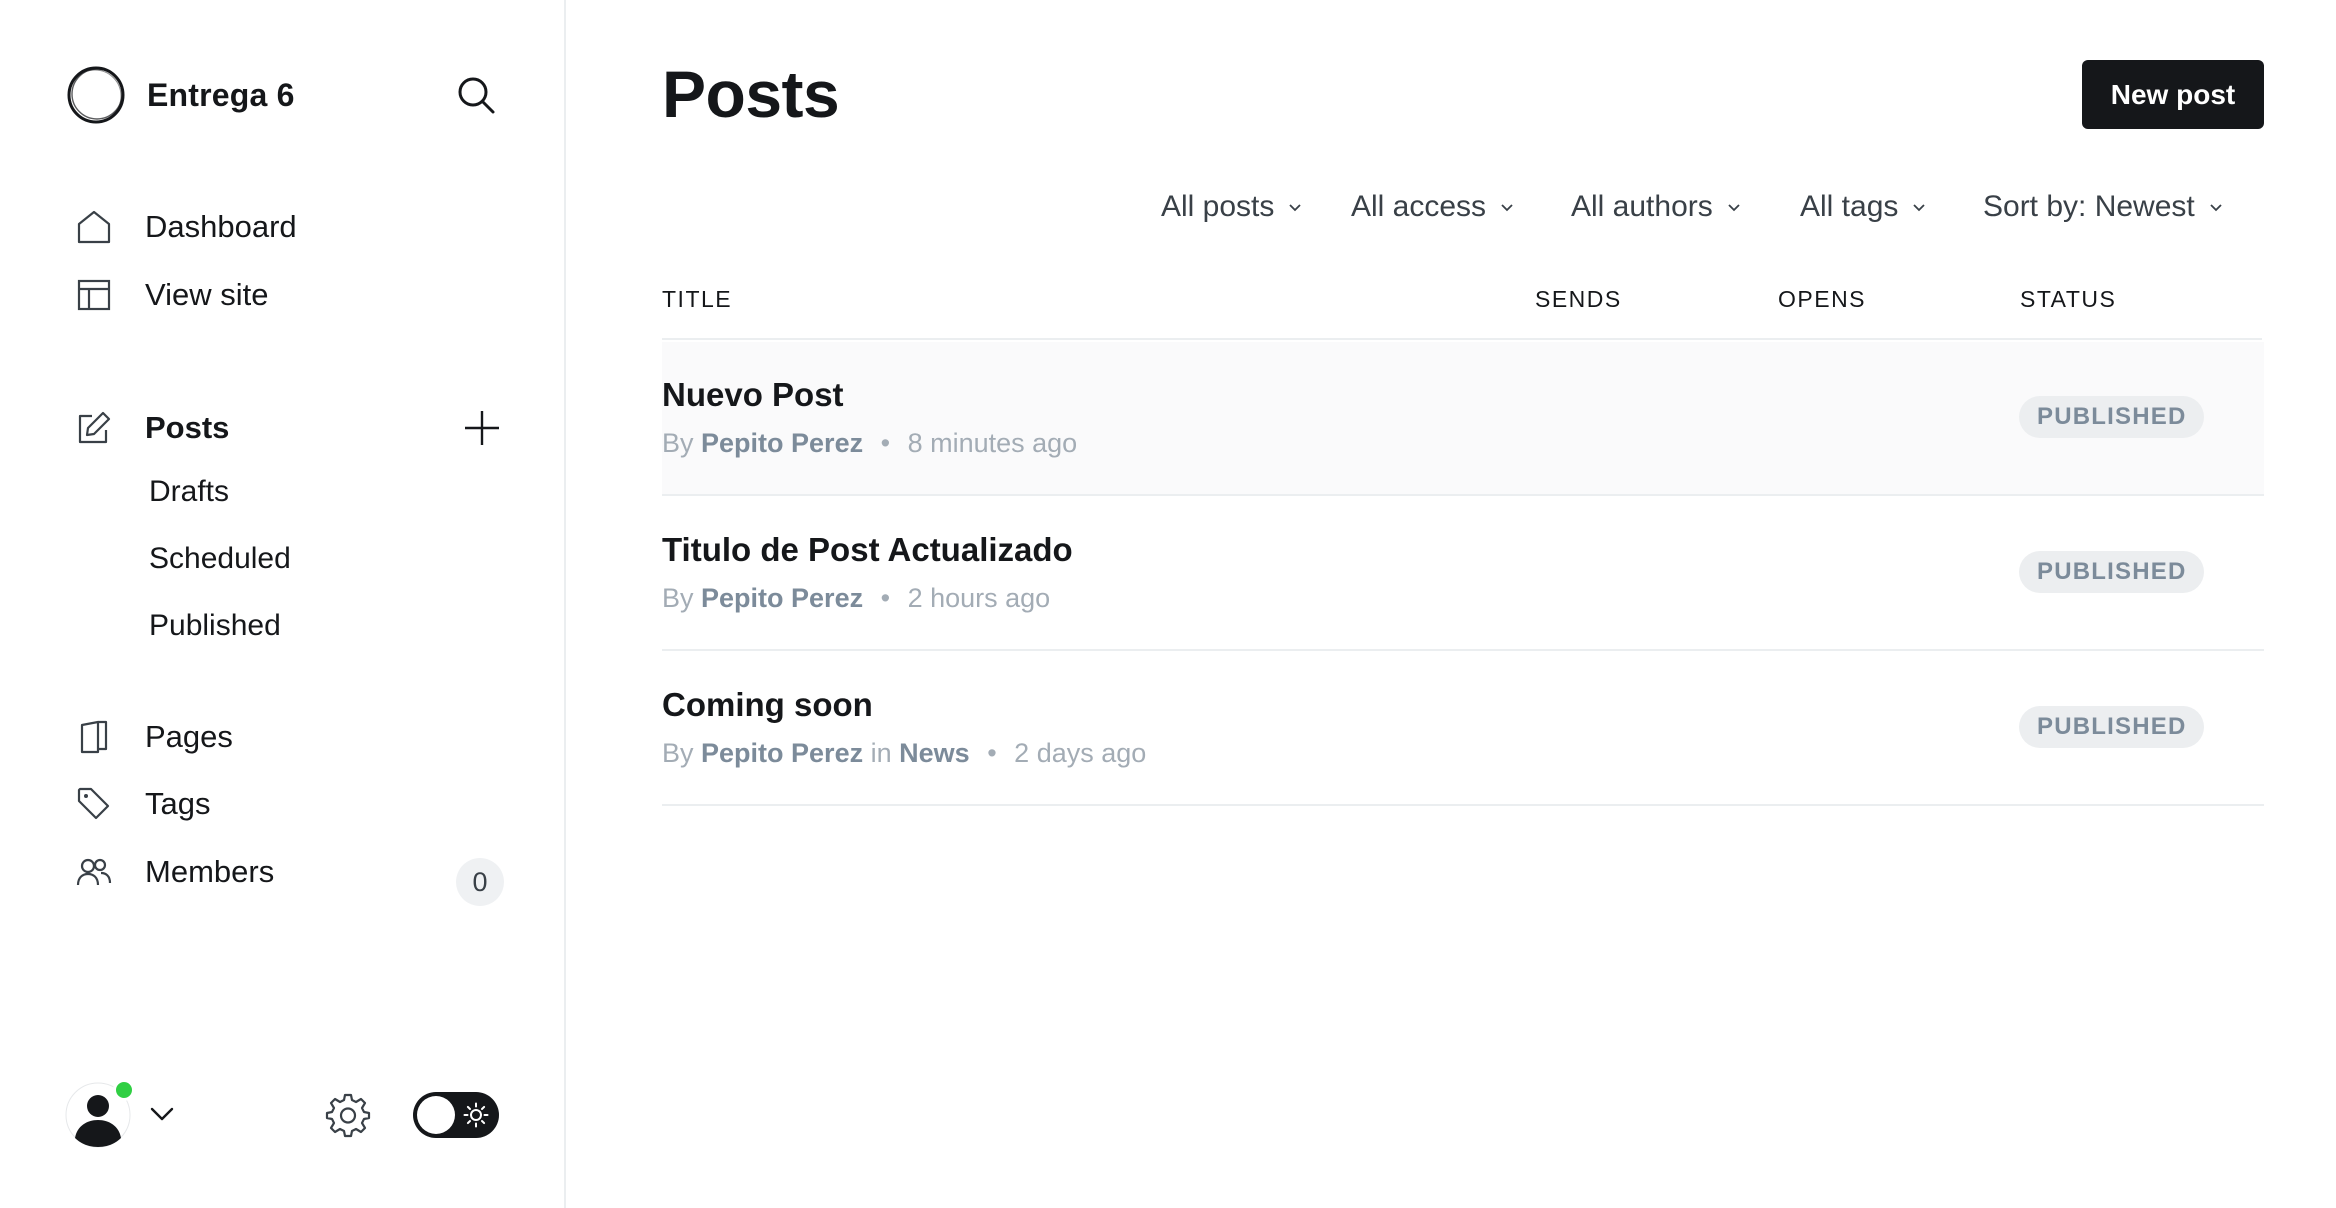 Image resolution: width=2336 pixels, height=1208 pixels. I want to click on add-post-button, so click(482, 428).